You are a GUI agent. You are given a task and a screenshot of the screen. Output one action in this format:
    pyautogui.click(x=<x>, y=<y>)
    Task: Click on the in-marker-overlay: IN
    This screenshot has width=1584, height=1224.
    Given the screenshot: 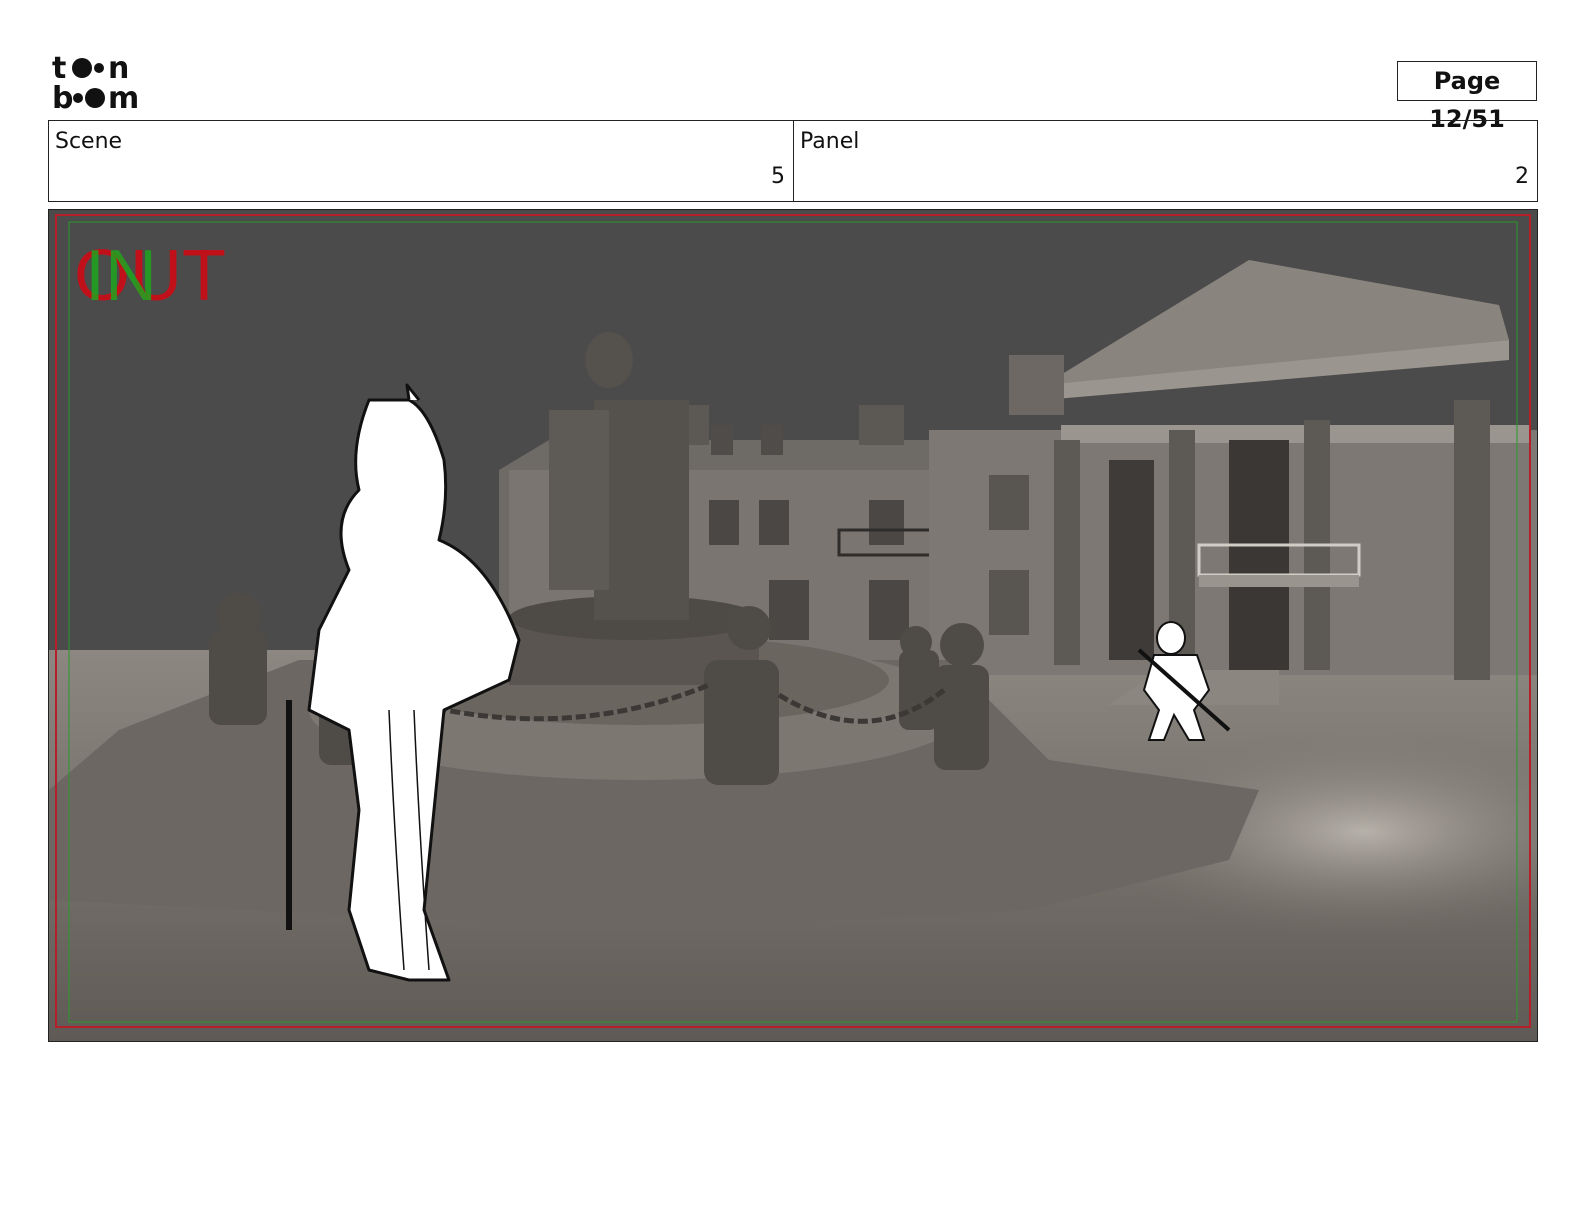 What is the action you would take?
    pyautogui.click(x=121, y=276)
    